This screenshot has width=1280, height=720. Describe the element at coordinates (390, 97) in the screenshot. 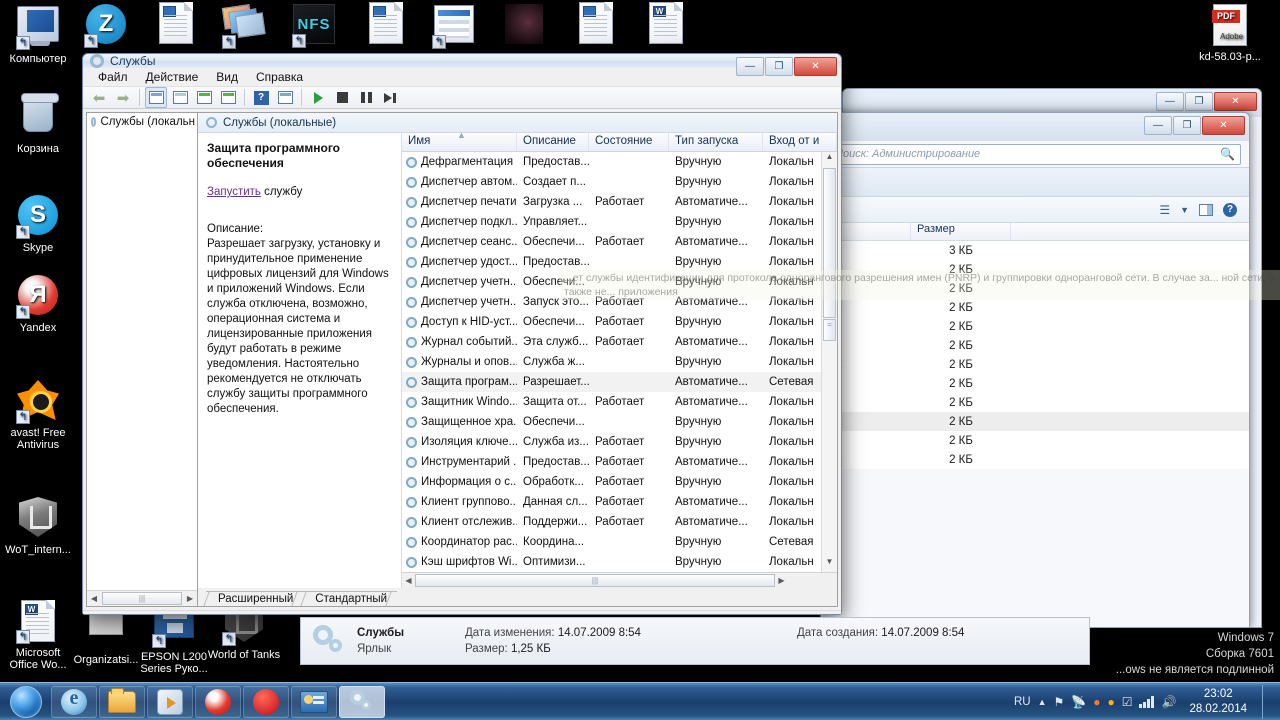

I see `restart-service-icon` at that location.